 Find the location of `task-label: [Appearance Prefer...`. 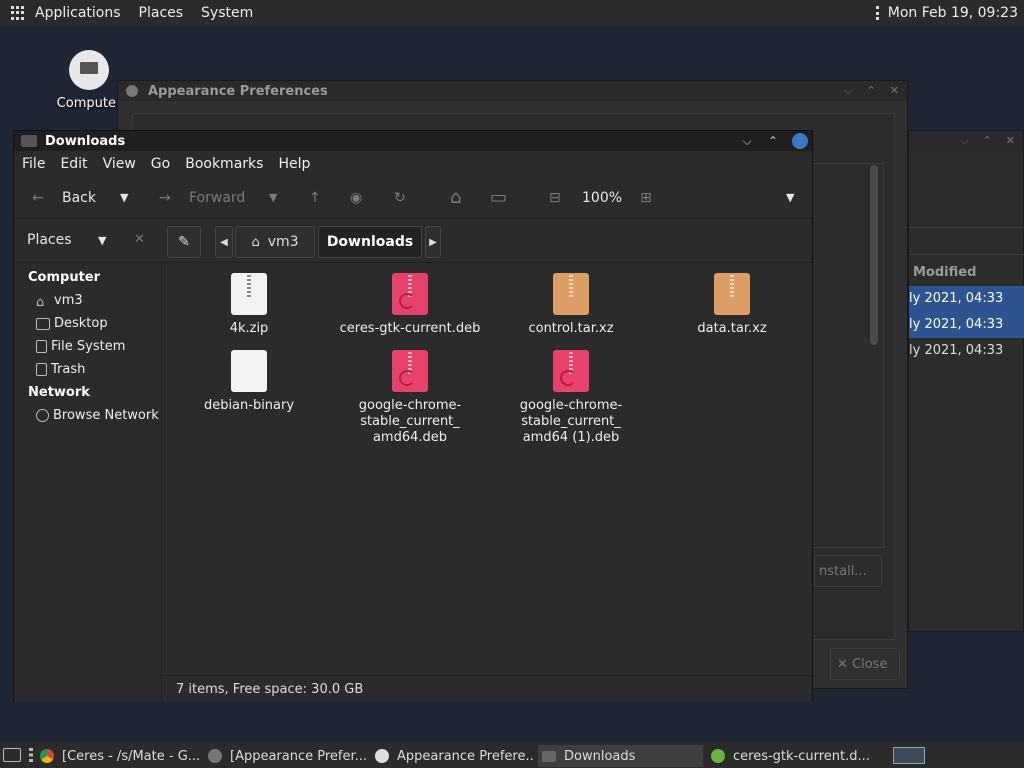

task-label: [Appearance Prefer... is located at coordinates (298, 756).